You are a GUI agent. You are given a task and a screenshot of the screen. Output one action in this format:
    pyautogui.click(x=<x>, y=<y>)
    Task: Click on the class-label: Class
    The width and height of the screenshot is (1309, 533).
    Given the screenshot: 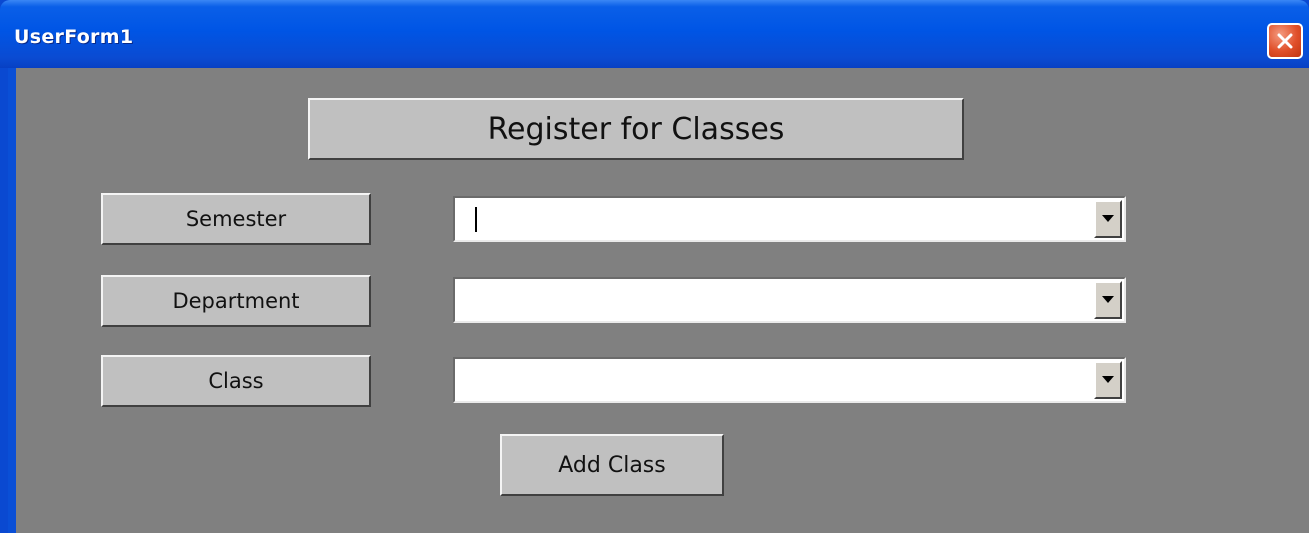 What is the action you would take?
    pyautogui.click(x=236, y=381)
    